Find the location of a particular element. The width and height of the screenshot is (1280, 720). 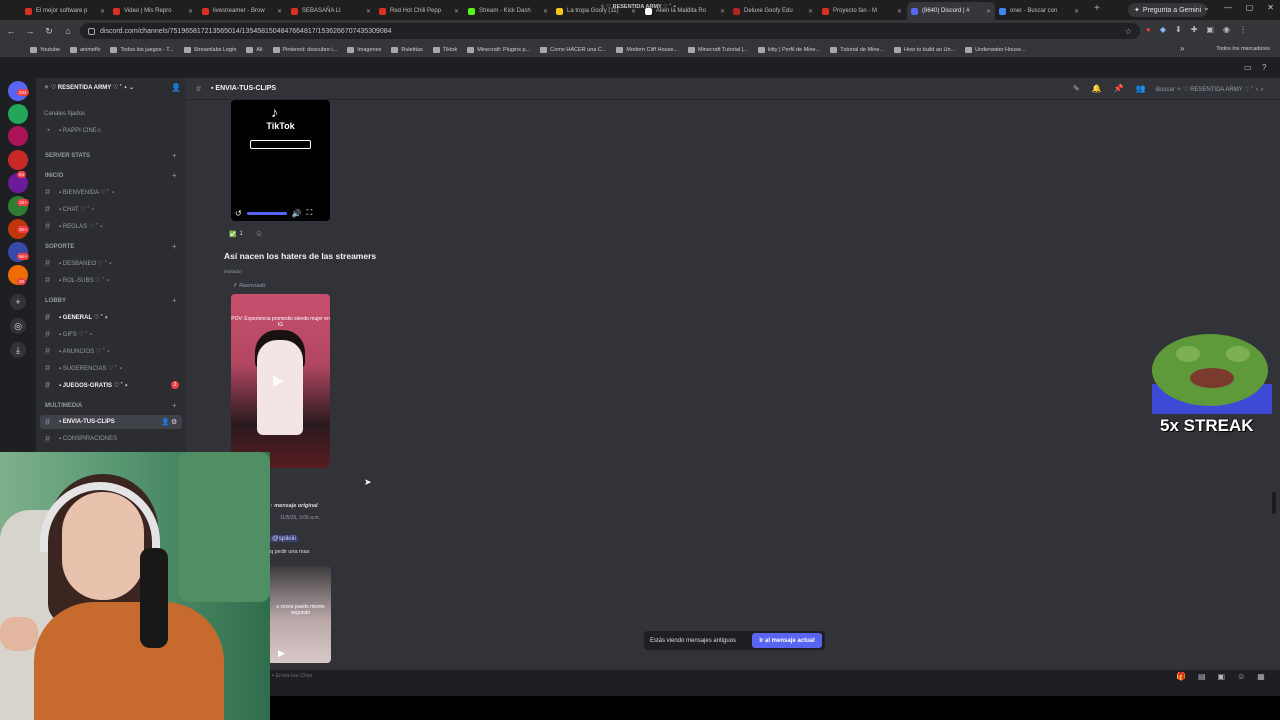

more-bookmarks-icon: » is located at coordinates (1182, 48).